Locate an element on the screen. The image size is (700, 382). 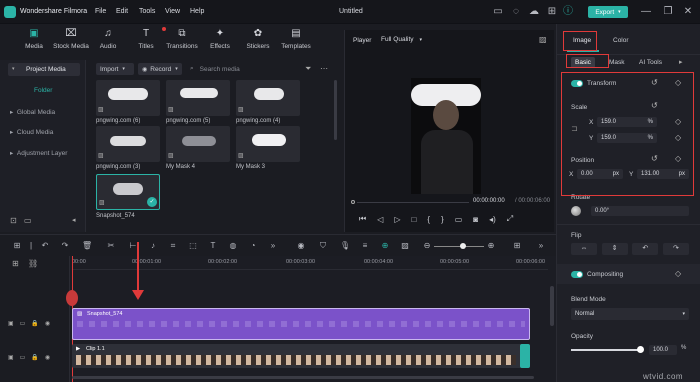
subtab-ai-tools: AI Tools is located at coordinates (650, 62).